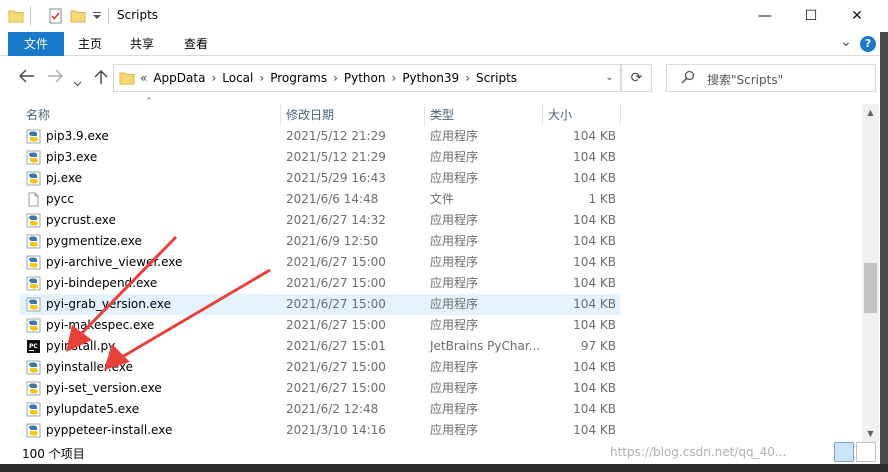 Image resolution: width=888 pixels, height=472 pixels. What do you see at coordinates (811, 16) in the screenshot?
I see `maximize-button: ☐` at bounding box center [811, 16].